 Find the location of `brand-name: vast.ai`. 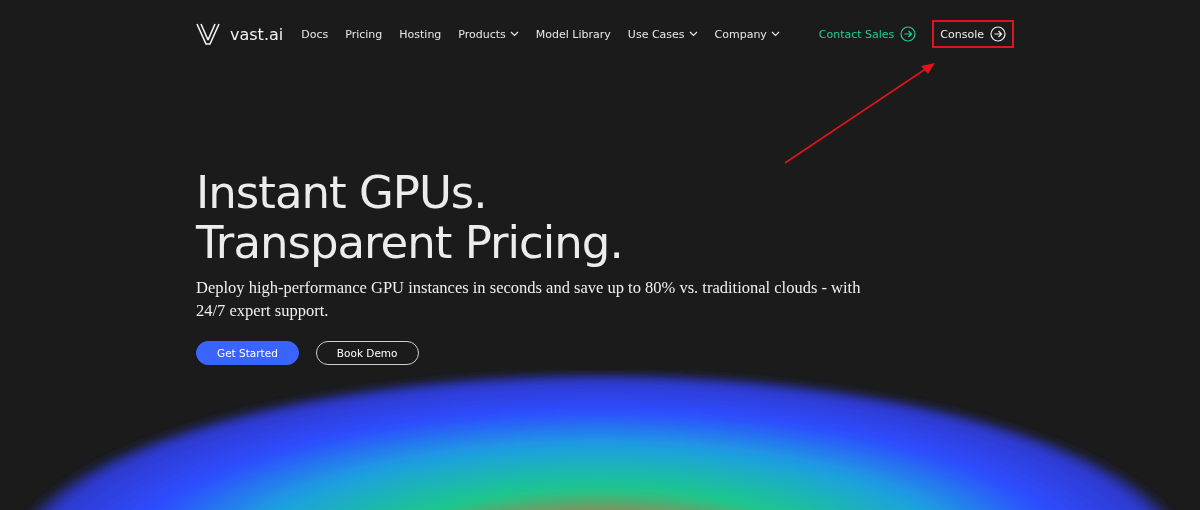

brand-name: vast.ai is located at coordinates (257, 34).